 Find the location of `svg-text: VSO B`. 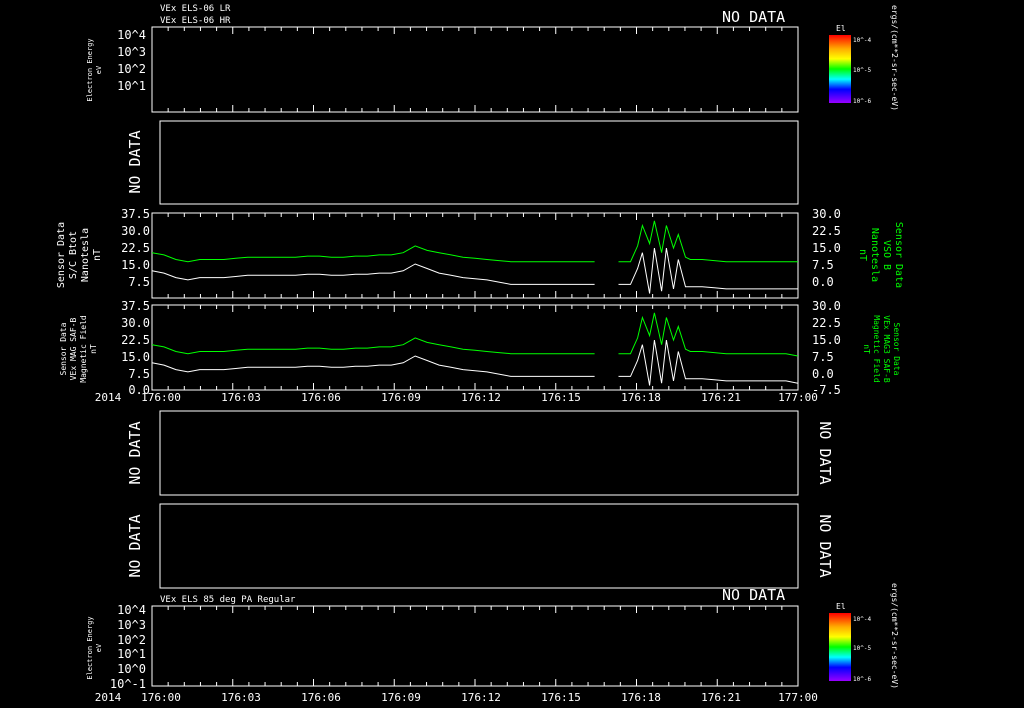

svg-text: VSO B is located at coordinates (886, 255).